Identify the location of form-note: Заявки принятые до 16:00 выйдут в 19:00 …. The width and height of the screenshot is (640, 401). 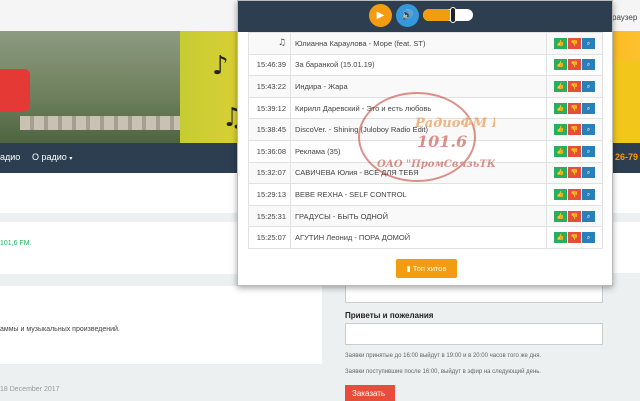
(443, 356).